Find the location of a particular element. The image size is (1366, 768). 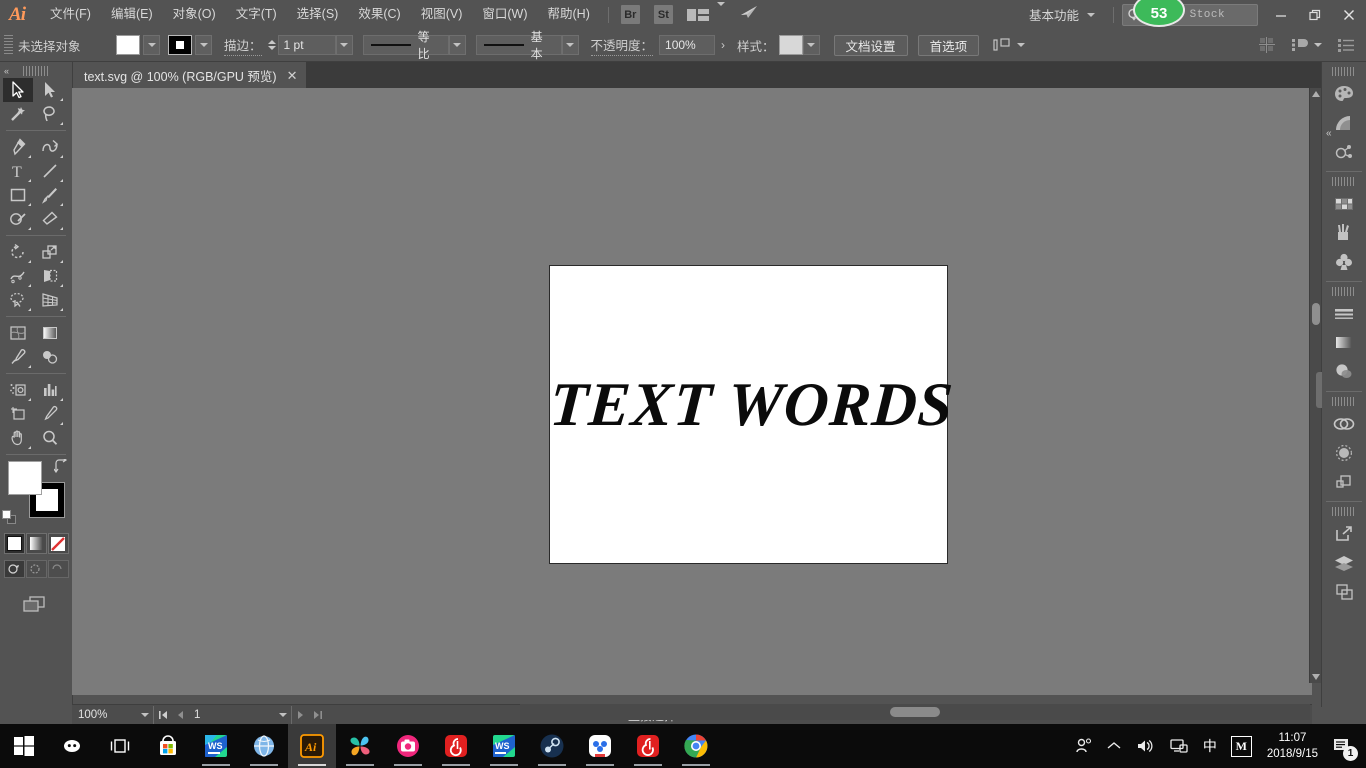

swatches-panel-icon is located at coordinates (1344, 203).